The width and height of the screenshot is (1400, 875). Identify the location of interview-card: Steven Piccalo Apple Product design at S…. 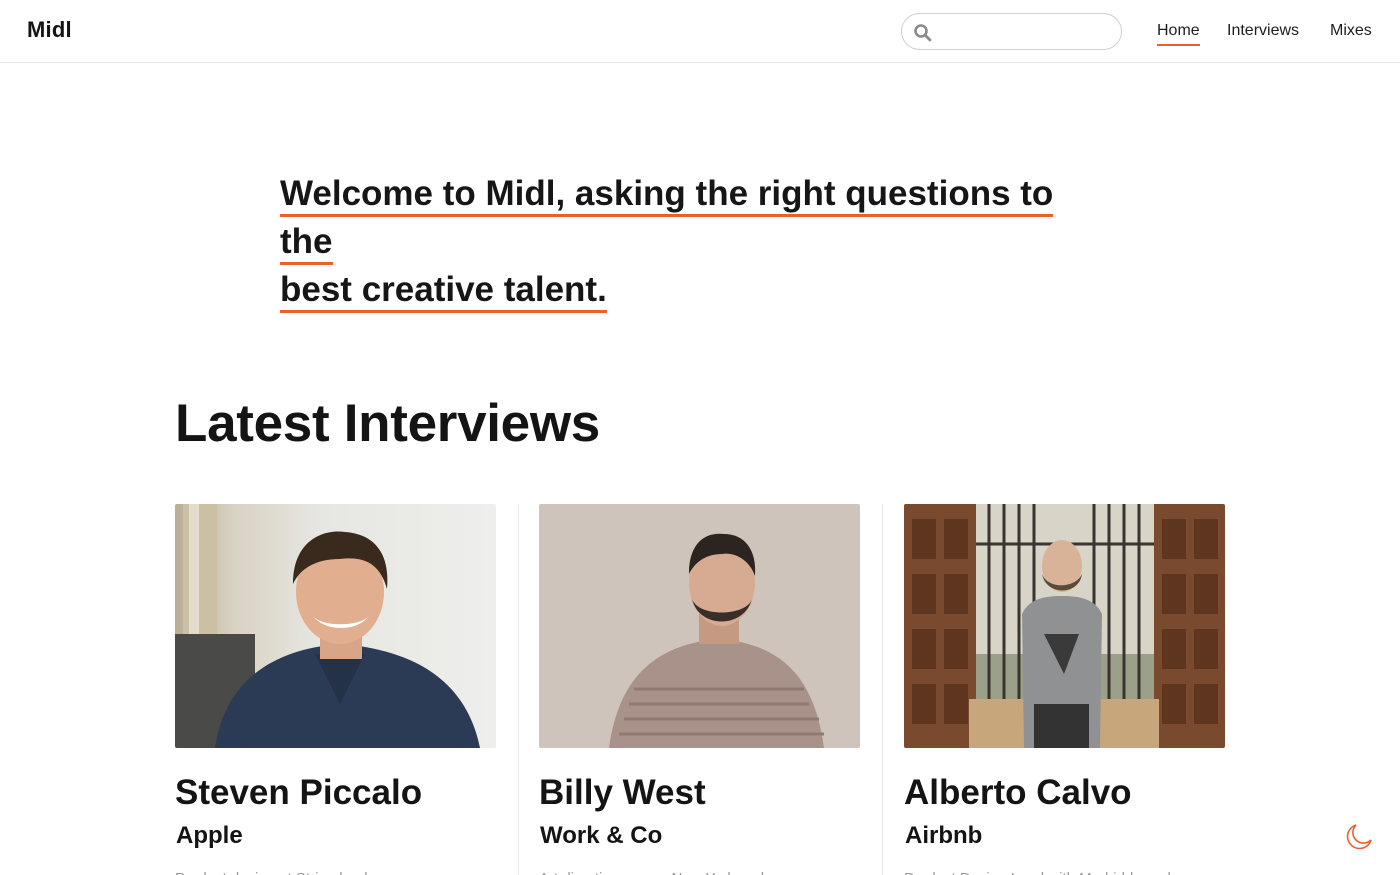
(335, 689).